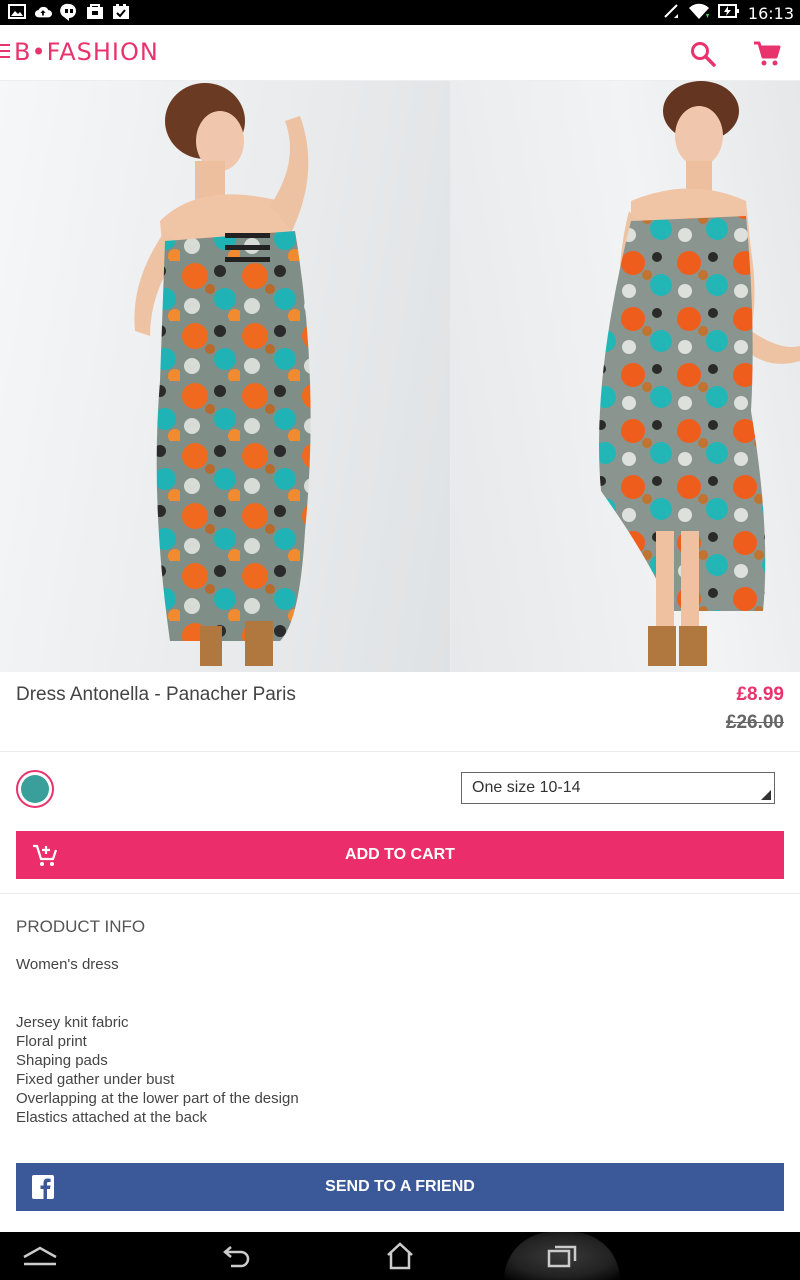 The height and width of the screenshot is (1280, 800). What do you see at coordinates (156, 694) in the screenshot?
I see `product-name: Dress Antonella - Panacher Paris` at bounding box center [156, 694].